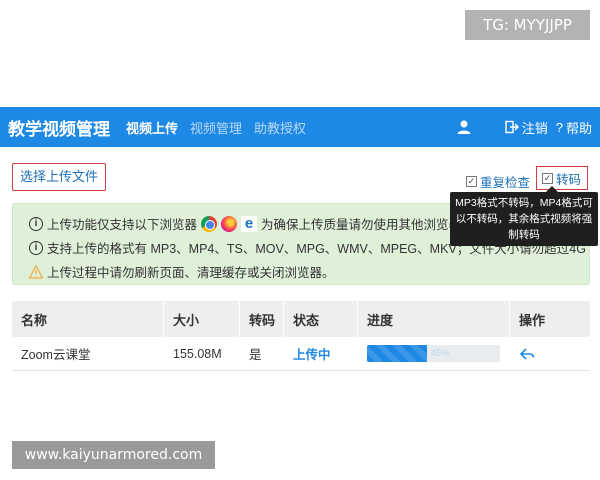  I want to click on cell-transcode: 是, so click(262, 353).